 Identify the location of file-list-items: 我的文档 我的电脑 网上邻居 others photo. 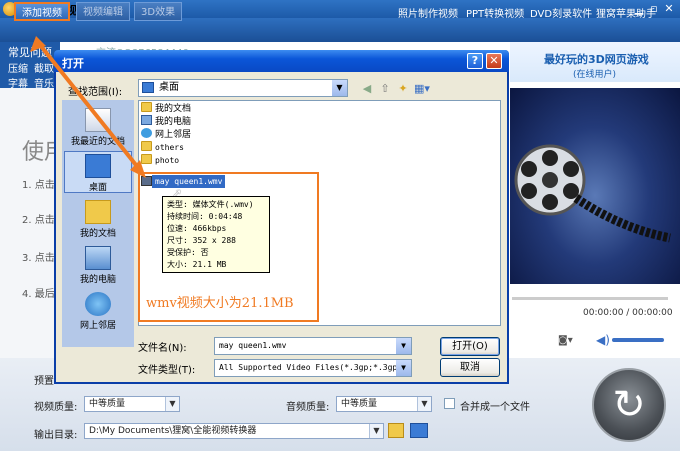
(241, 134).